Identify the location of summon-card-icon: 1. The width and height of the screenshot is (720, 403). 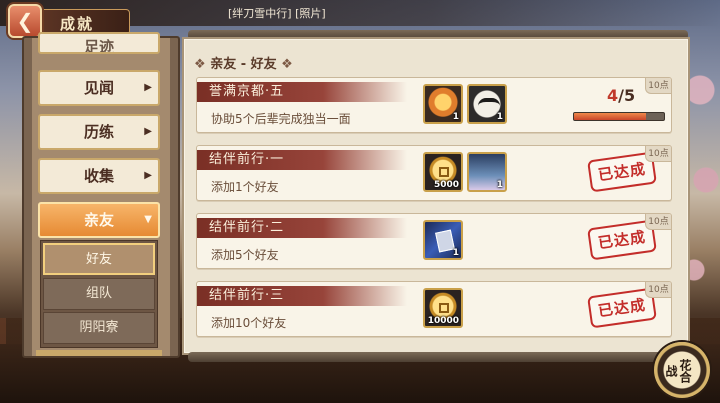
(443, 240).